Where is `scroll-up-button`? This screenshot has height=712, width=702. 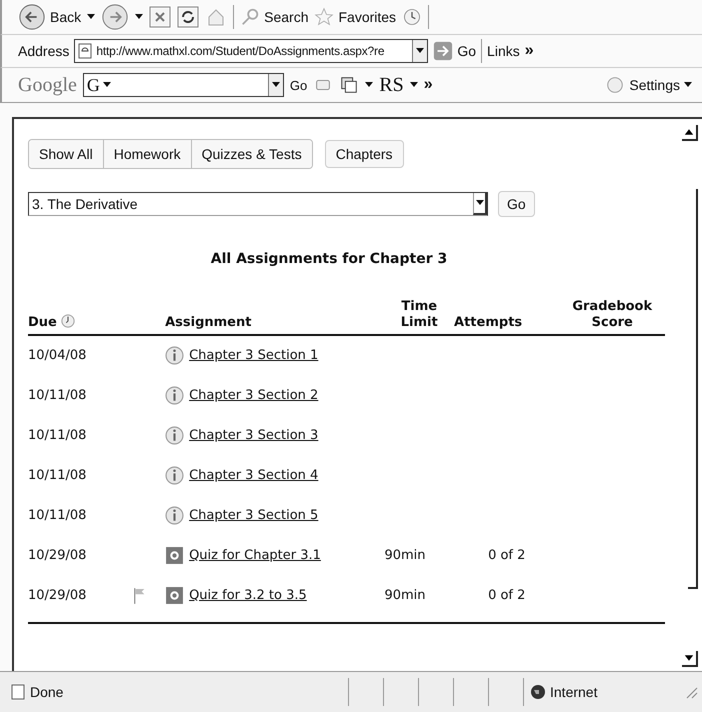
scroll-up-button is located at coordinates (690, 133).